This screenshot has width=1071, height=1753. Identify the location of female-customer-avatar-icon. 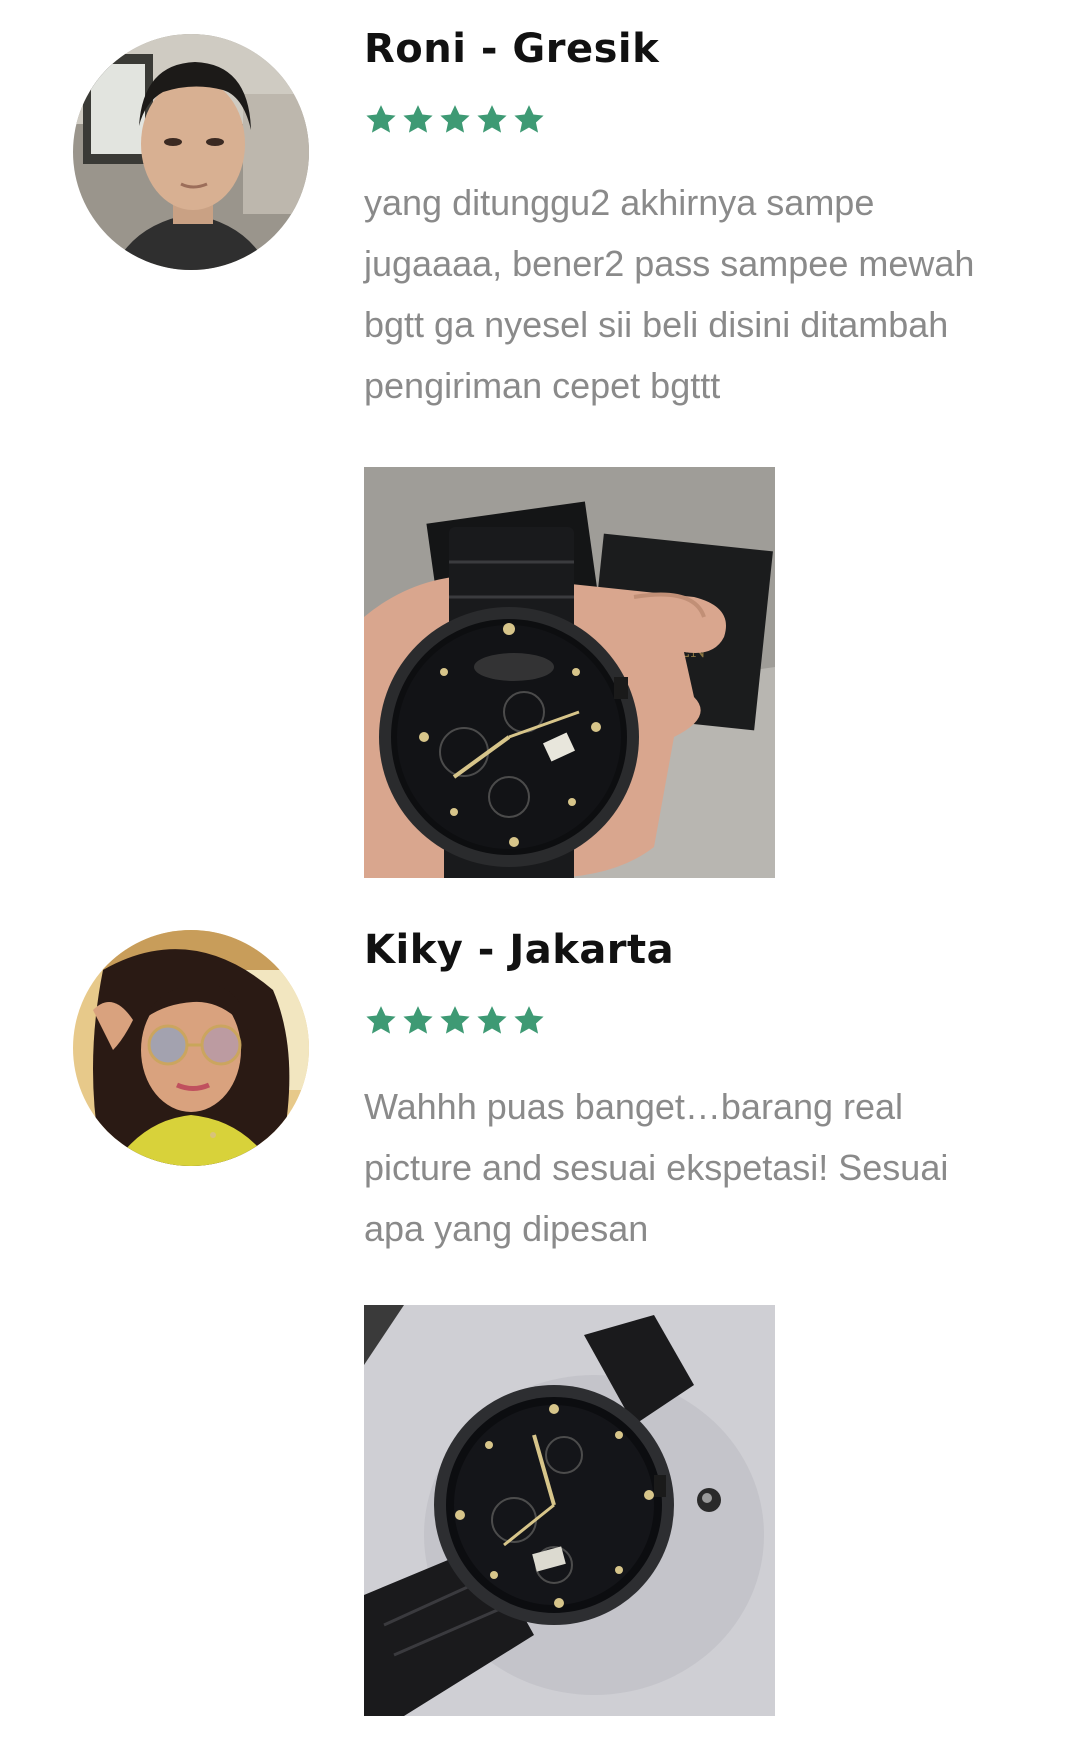
(191, 1048).